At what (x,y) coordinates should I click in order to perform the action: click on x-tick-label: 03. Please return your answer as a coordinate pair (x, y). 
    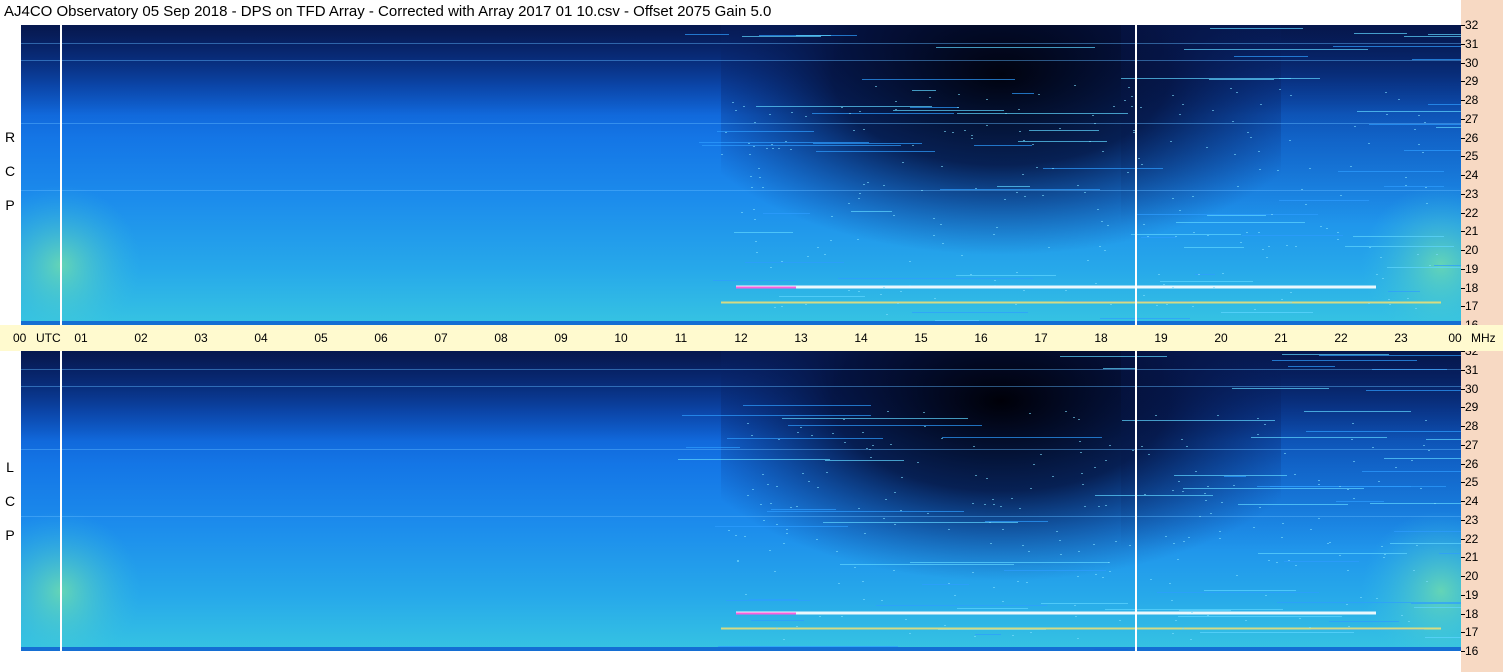
    Looking at the image, I should click on (201, 338).